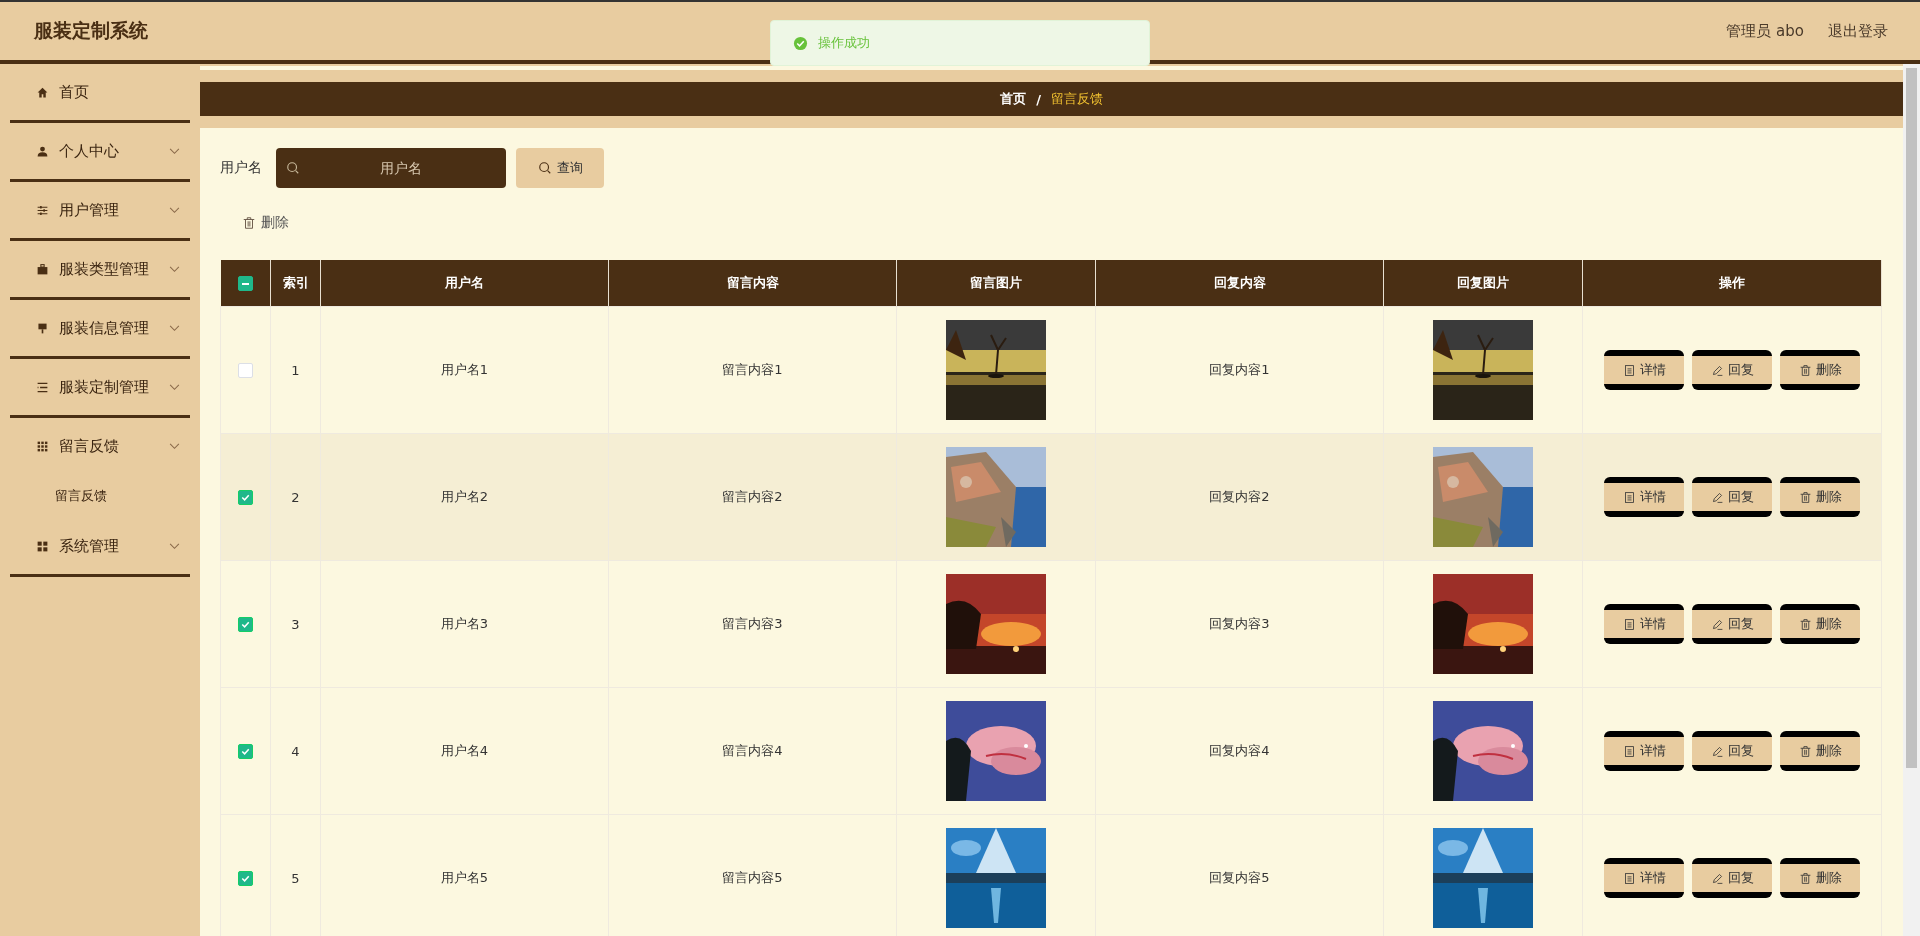  Describe the element at coordinates (42, 269) in the screenshot. I see `briefcase-icon` at that location.